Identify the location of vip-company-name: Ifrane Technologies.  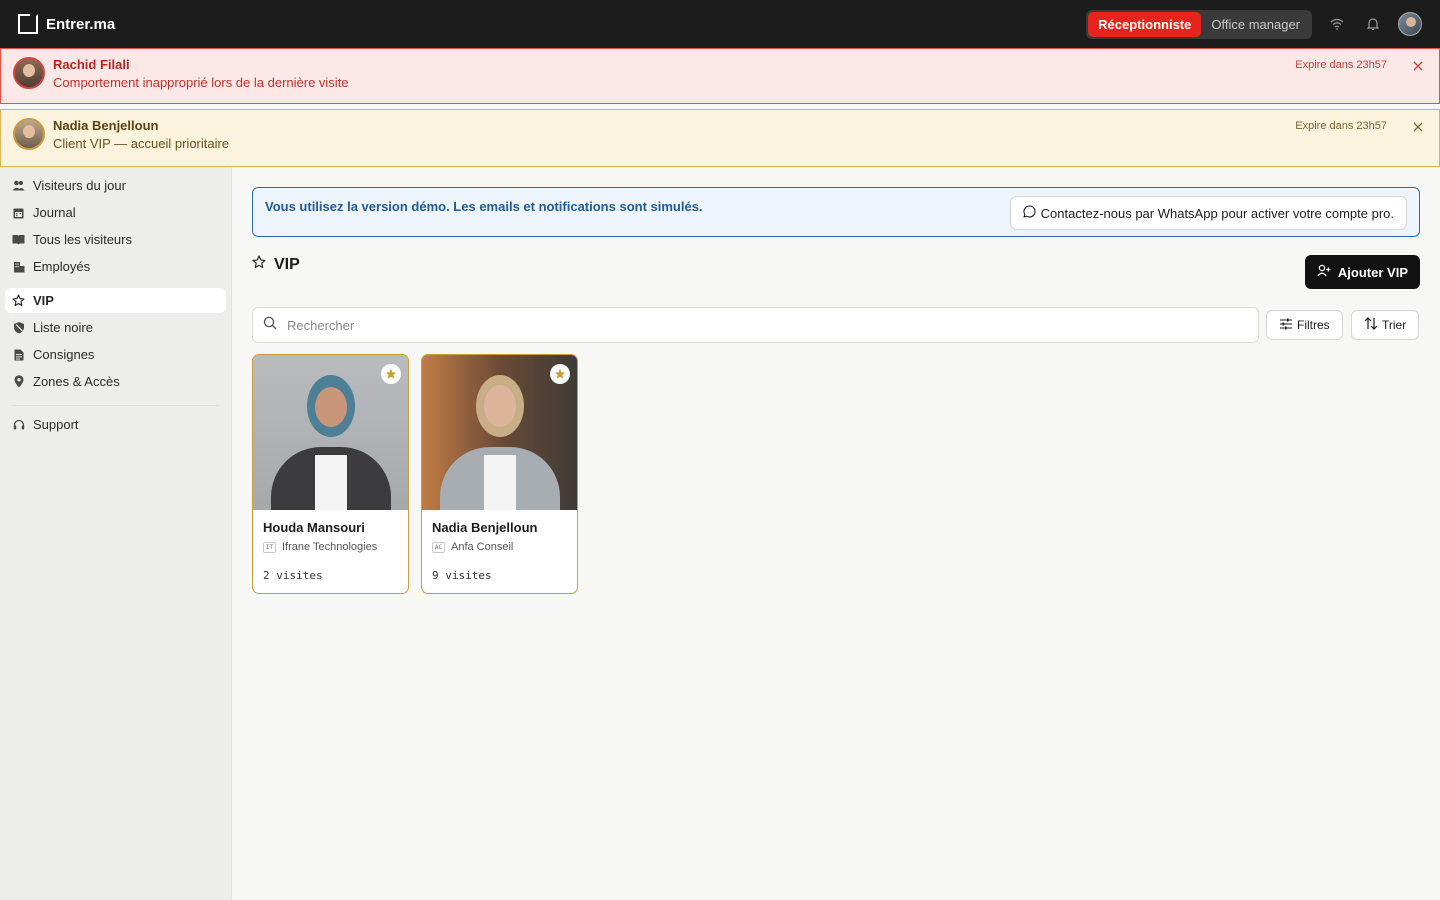
(330, 547).